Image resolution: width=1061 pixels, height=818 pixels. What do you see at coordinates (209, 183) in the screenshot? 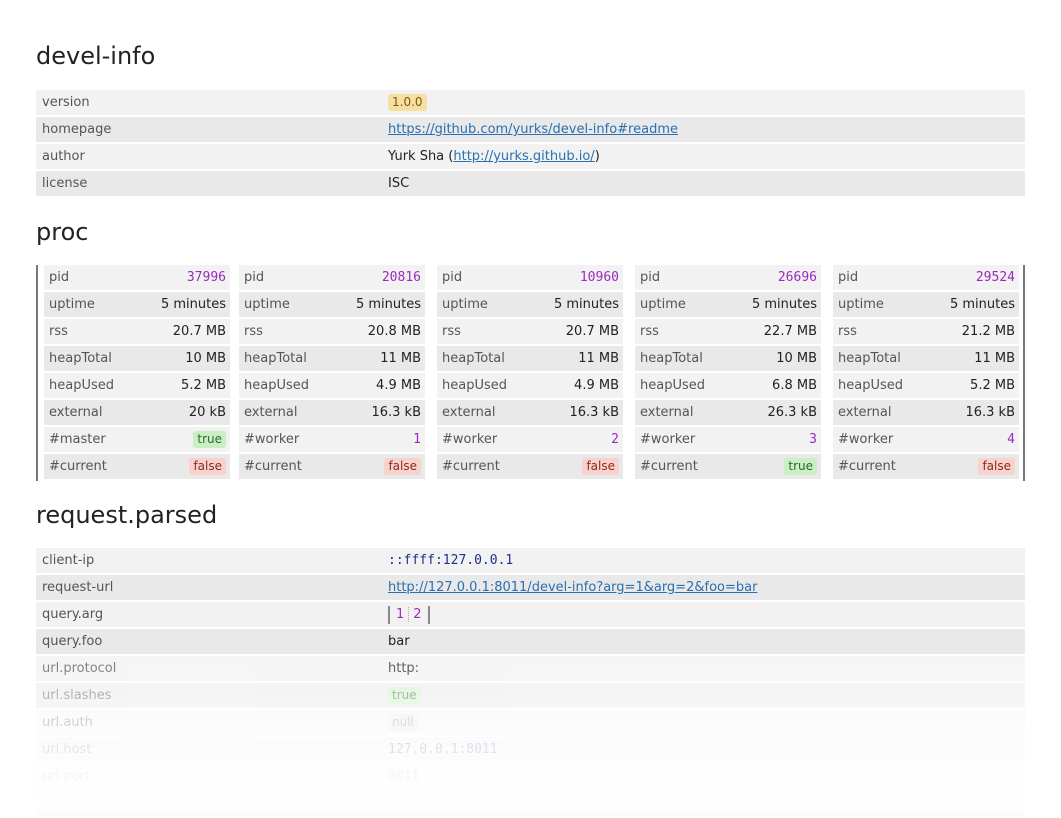
I see `license-key: license` at bounding box center [209, 183].